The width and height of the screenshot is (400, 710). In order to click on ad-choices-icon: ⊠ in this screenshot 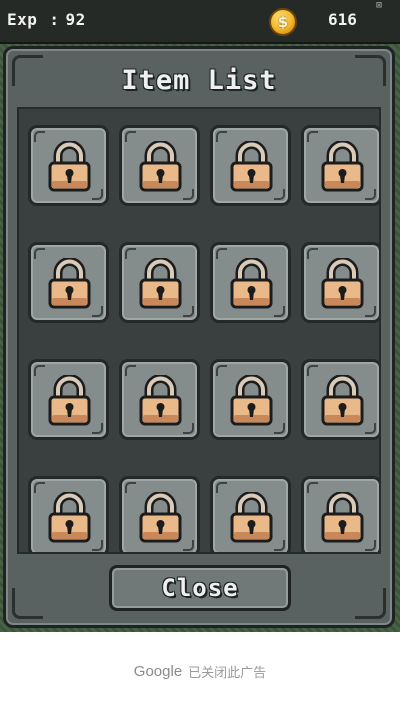, I will do `click(379, 6)`.